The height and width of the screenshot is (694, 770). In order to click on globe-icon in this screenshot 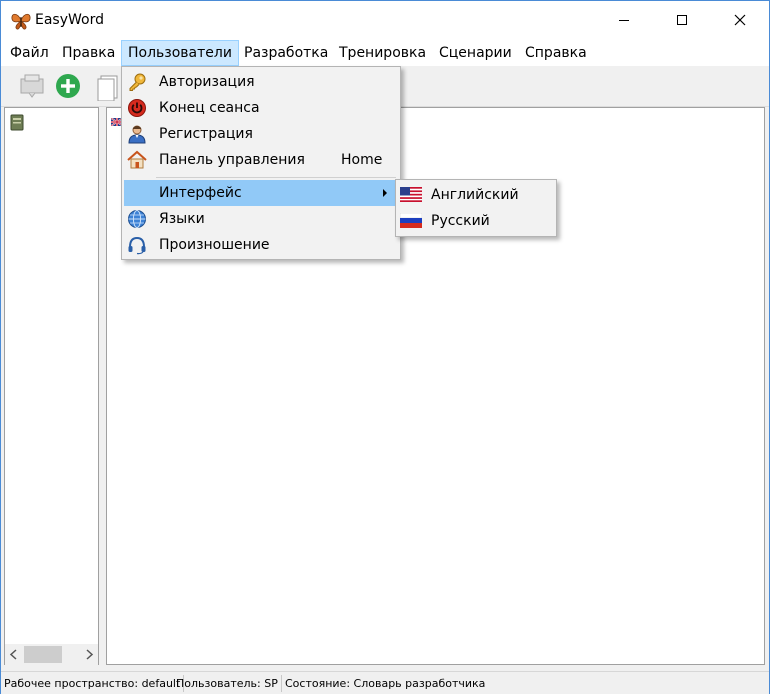, I will do `click(137, 219)`.